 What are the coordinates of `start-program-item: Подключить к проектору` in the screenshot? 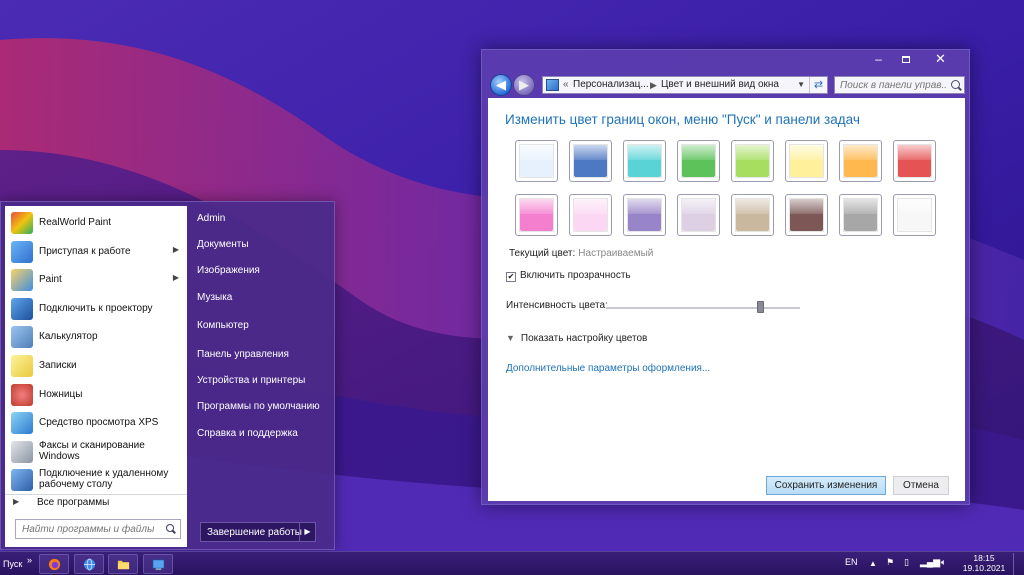 It's located at (96, 308).